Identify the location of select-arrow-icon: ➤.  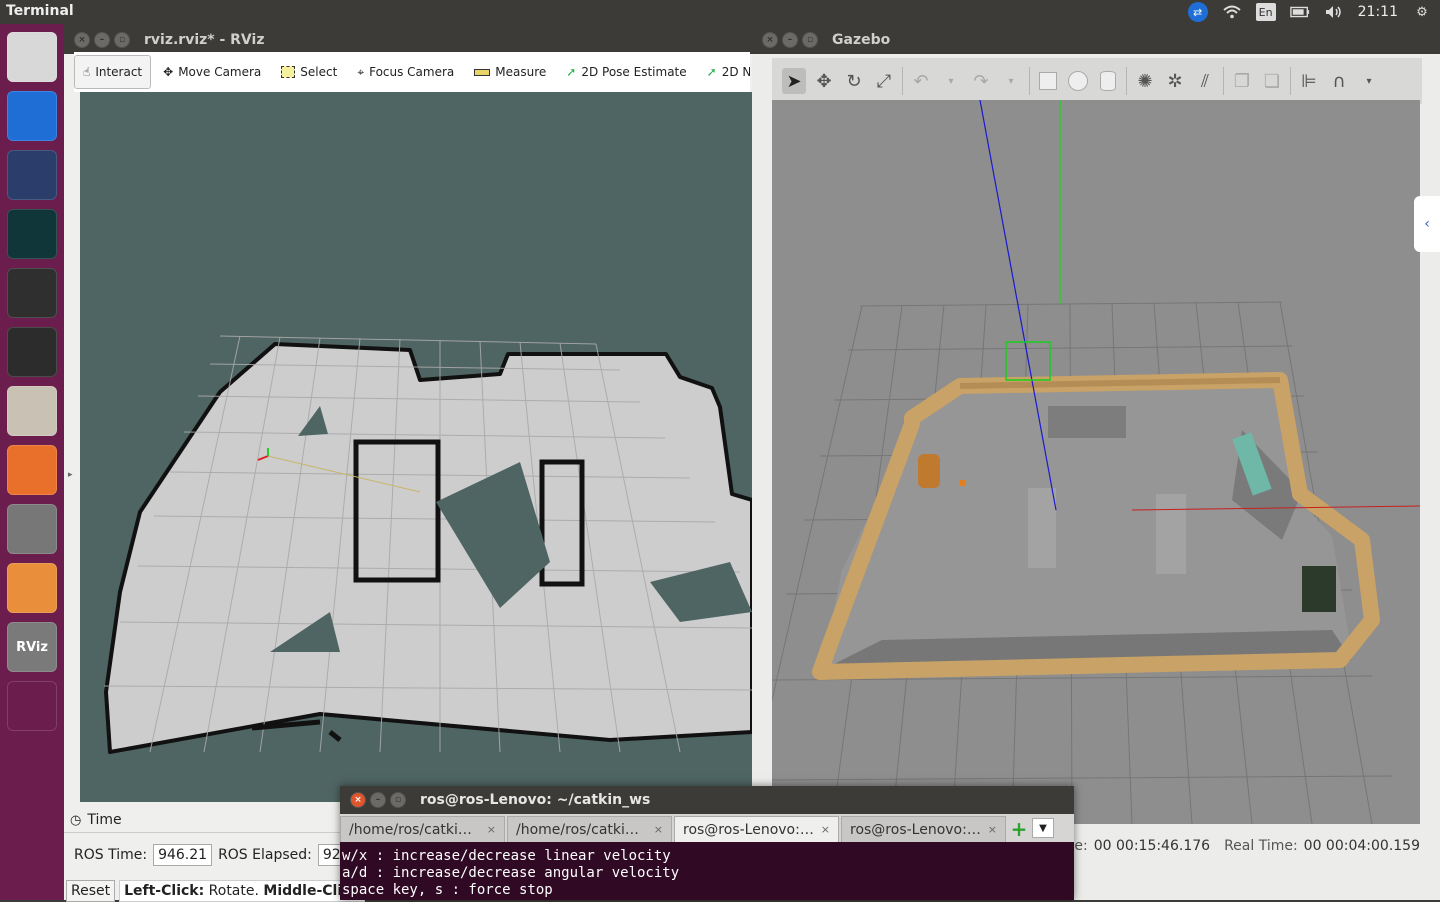
(794, 81).